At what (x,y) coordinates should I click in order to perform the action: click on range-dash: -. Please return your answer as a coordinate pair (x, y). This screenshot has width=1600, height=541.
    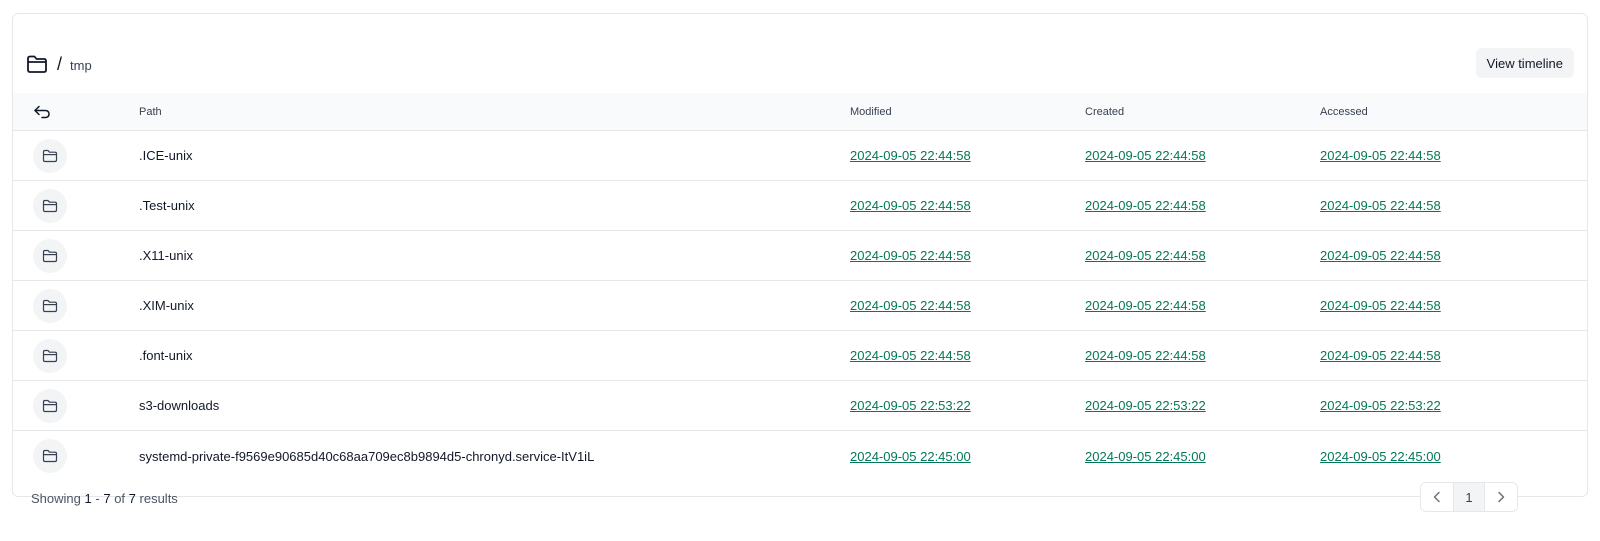
    Looking at the image, I should click on (97, 498).